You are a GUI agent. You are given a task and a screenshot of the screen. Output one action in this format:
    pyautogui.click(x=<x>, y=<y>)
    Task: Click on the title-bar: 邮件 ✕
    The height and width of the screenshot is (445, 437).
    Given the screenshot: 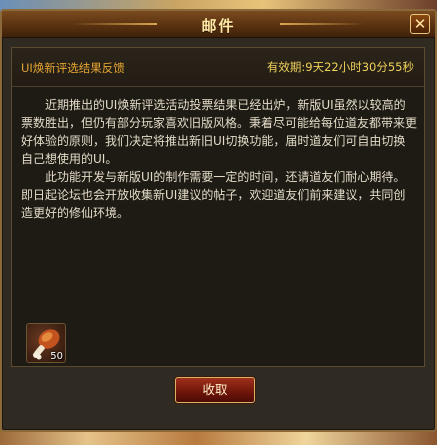 What is the action you would take?
    pyautogui.click(x=218, y=24)
    